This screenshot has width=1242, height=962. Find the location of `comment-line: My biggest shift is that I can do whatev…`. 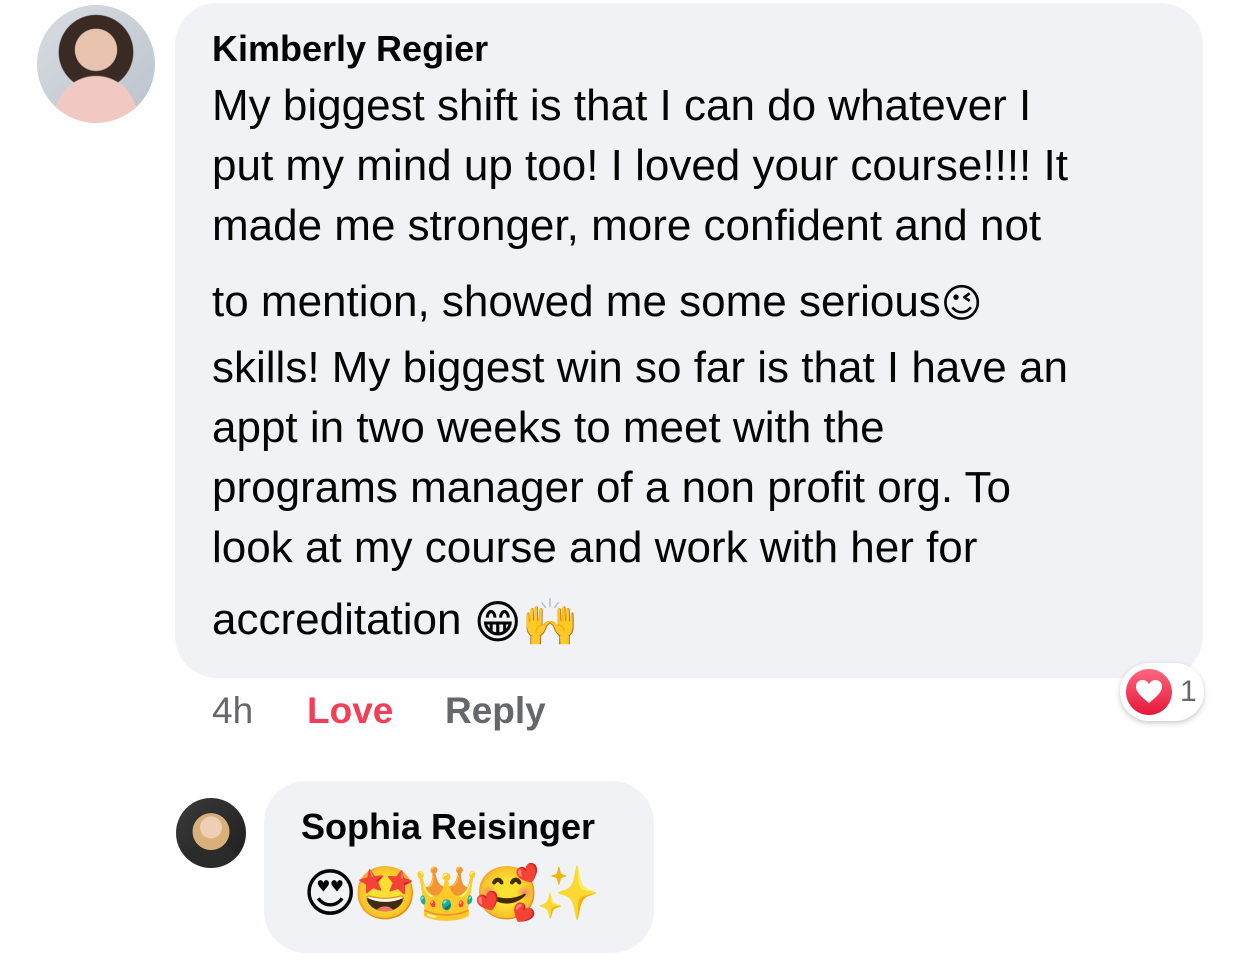

comment-line: My biggest shift is that I can do whatev… is located at coordinates (622, 105).